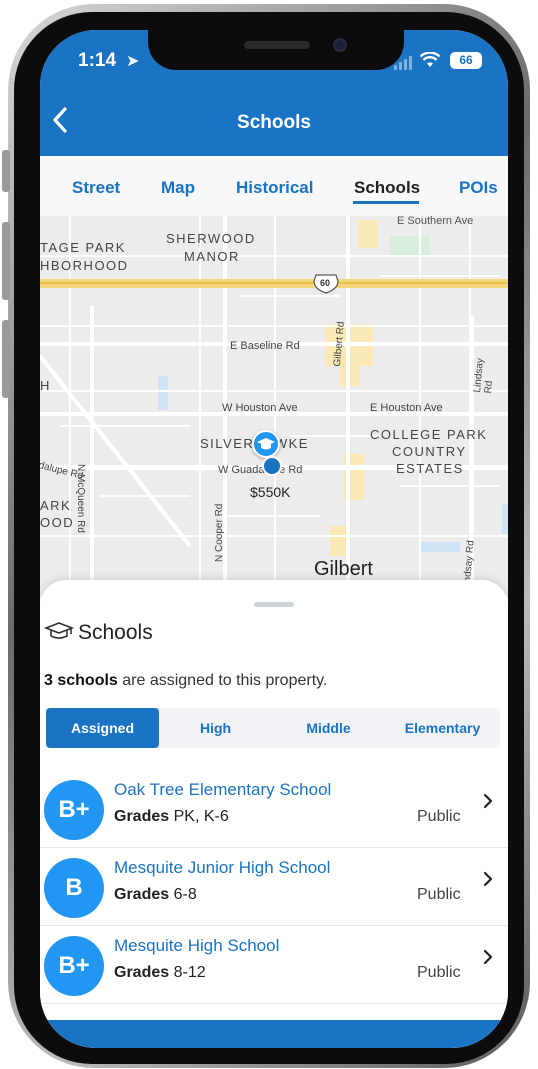  What do you see at coordinates (270, 492) in the screenshot?
I see `property-price-label: $550K` at bounding box center [270, 492].